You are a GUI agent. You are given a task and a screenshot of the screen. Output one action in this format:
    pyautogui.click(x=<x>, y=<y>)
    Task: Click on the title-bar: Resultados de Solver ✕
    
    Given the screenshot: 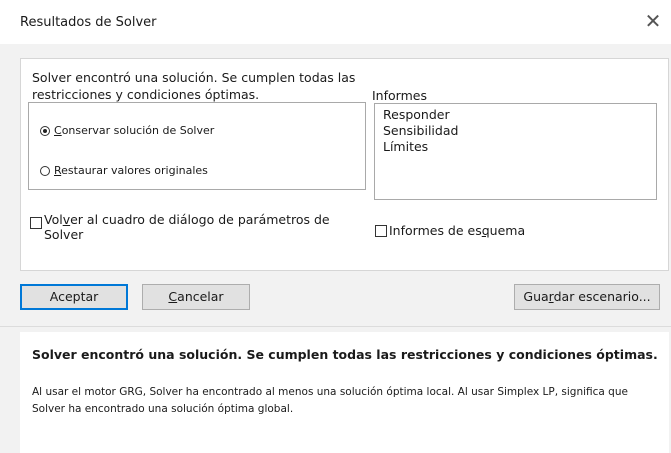 What is the action you would take?
    pyautogui.click(x=335, y=22)
    